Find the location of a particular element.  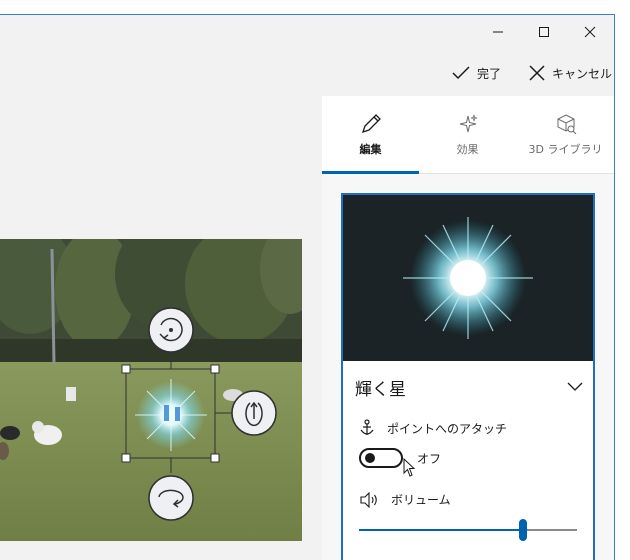

close-icon is located at coordinates (590, 32).